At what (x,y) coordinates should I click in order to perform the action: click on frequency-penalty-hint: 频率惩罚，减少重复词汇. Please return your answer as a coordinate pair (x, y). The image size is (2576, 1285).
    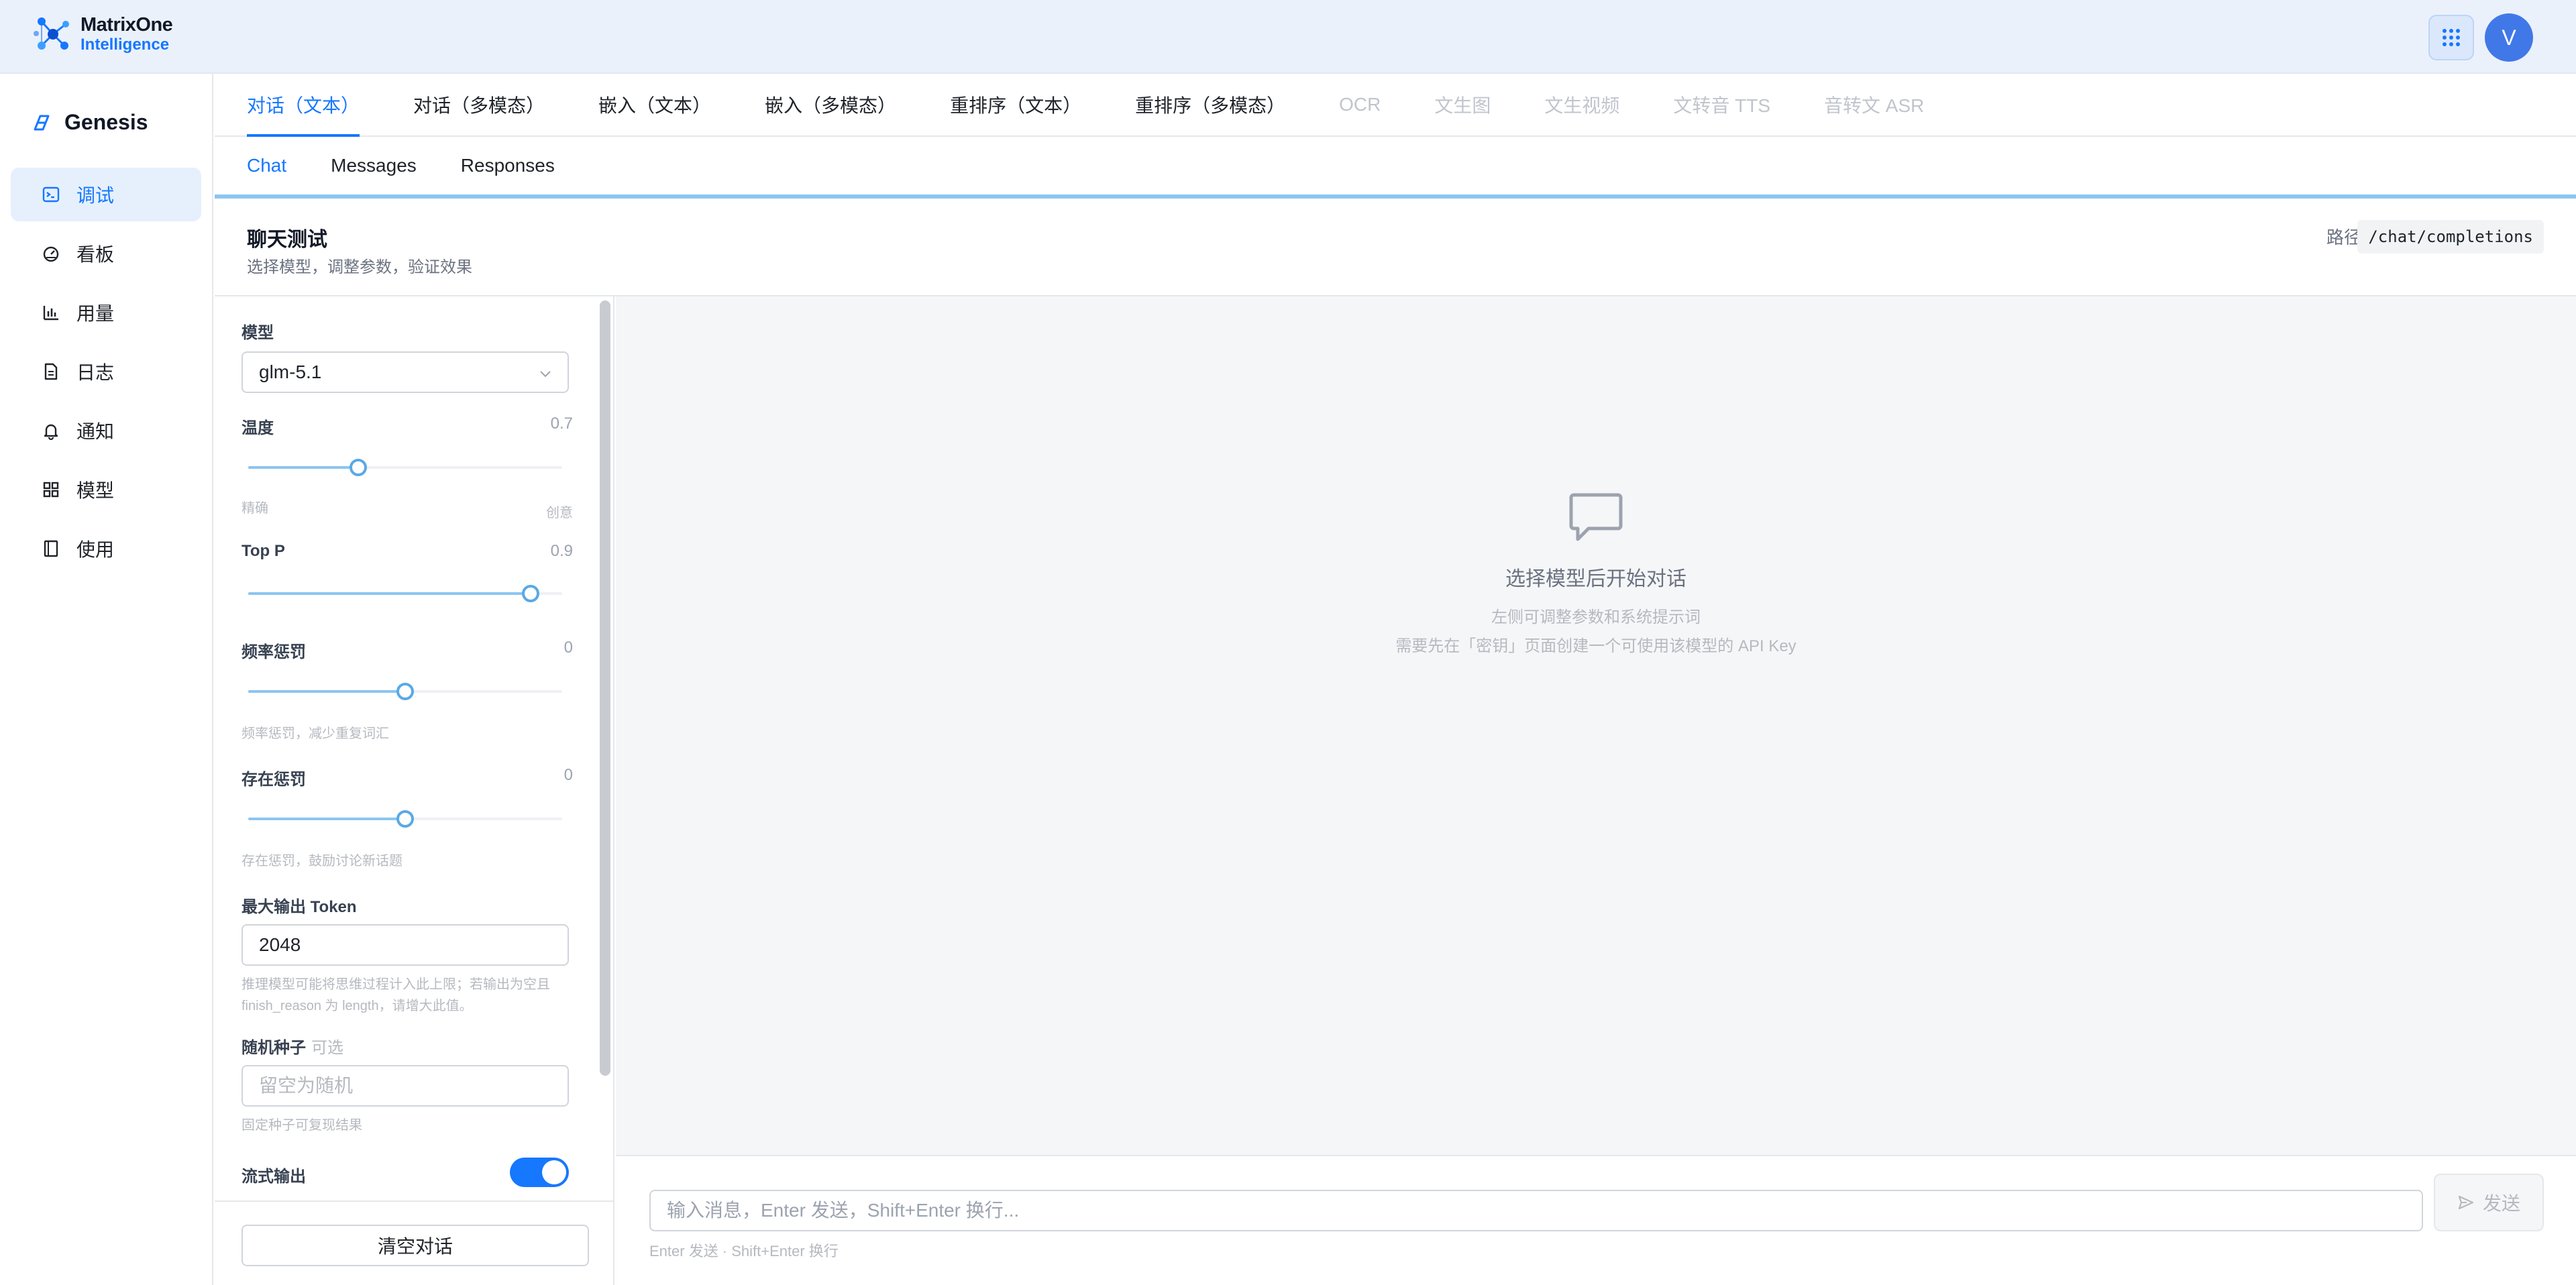
    Looking at the image, I should click on (315, 733).